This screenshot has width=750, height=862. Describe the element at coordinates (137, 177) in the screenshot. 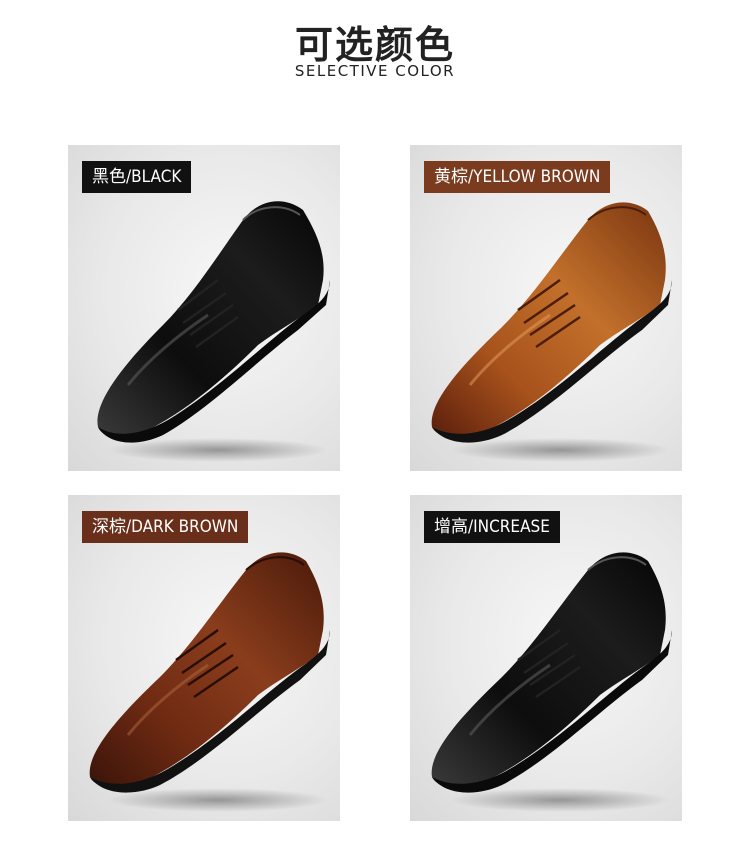

I see `color-label: 黑色/BLACK` at that location.